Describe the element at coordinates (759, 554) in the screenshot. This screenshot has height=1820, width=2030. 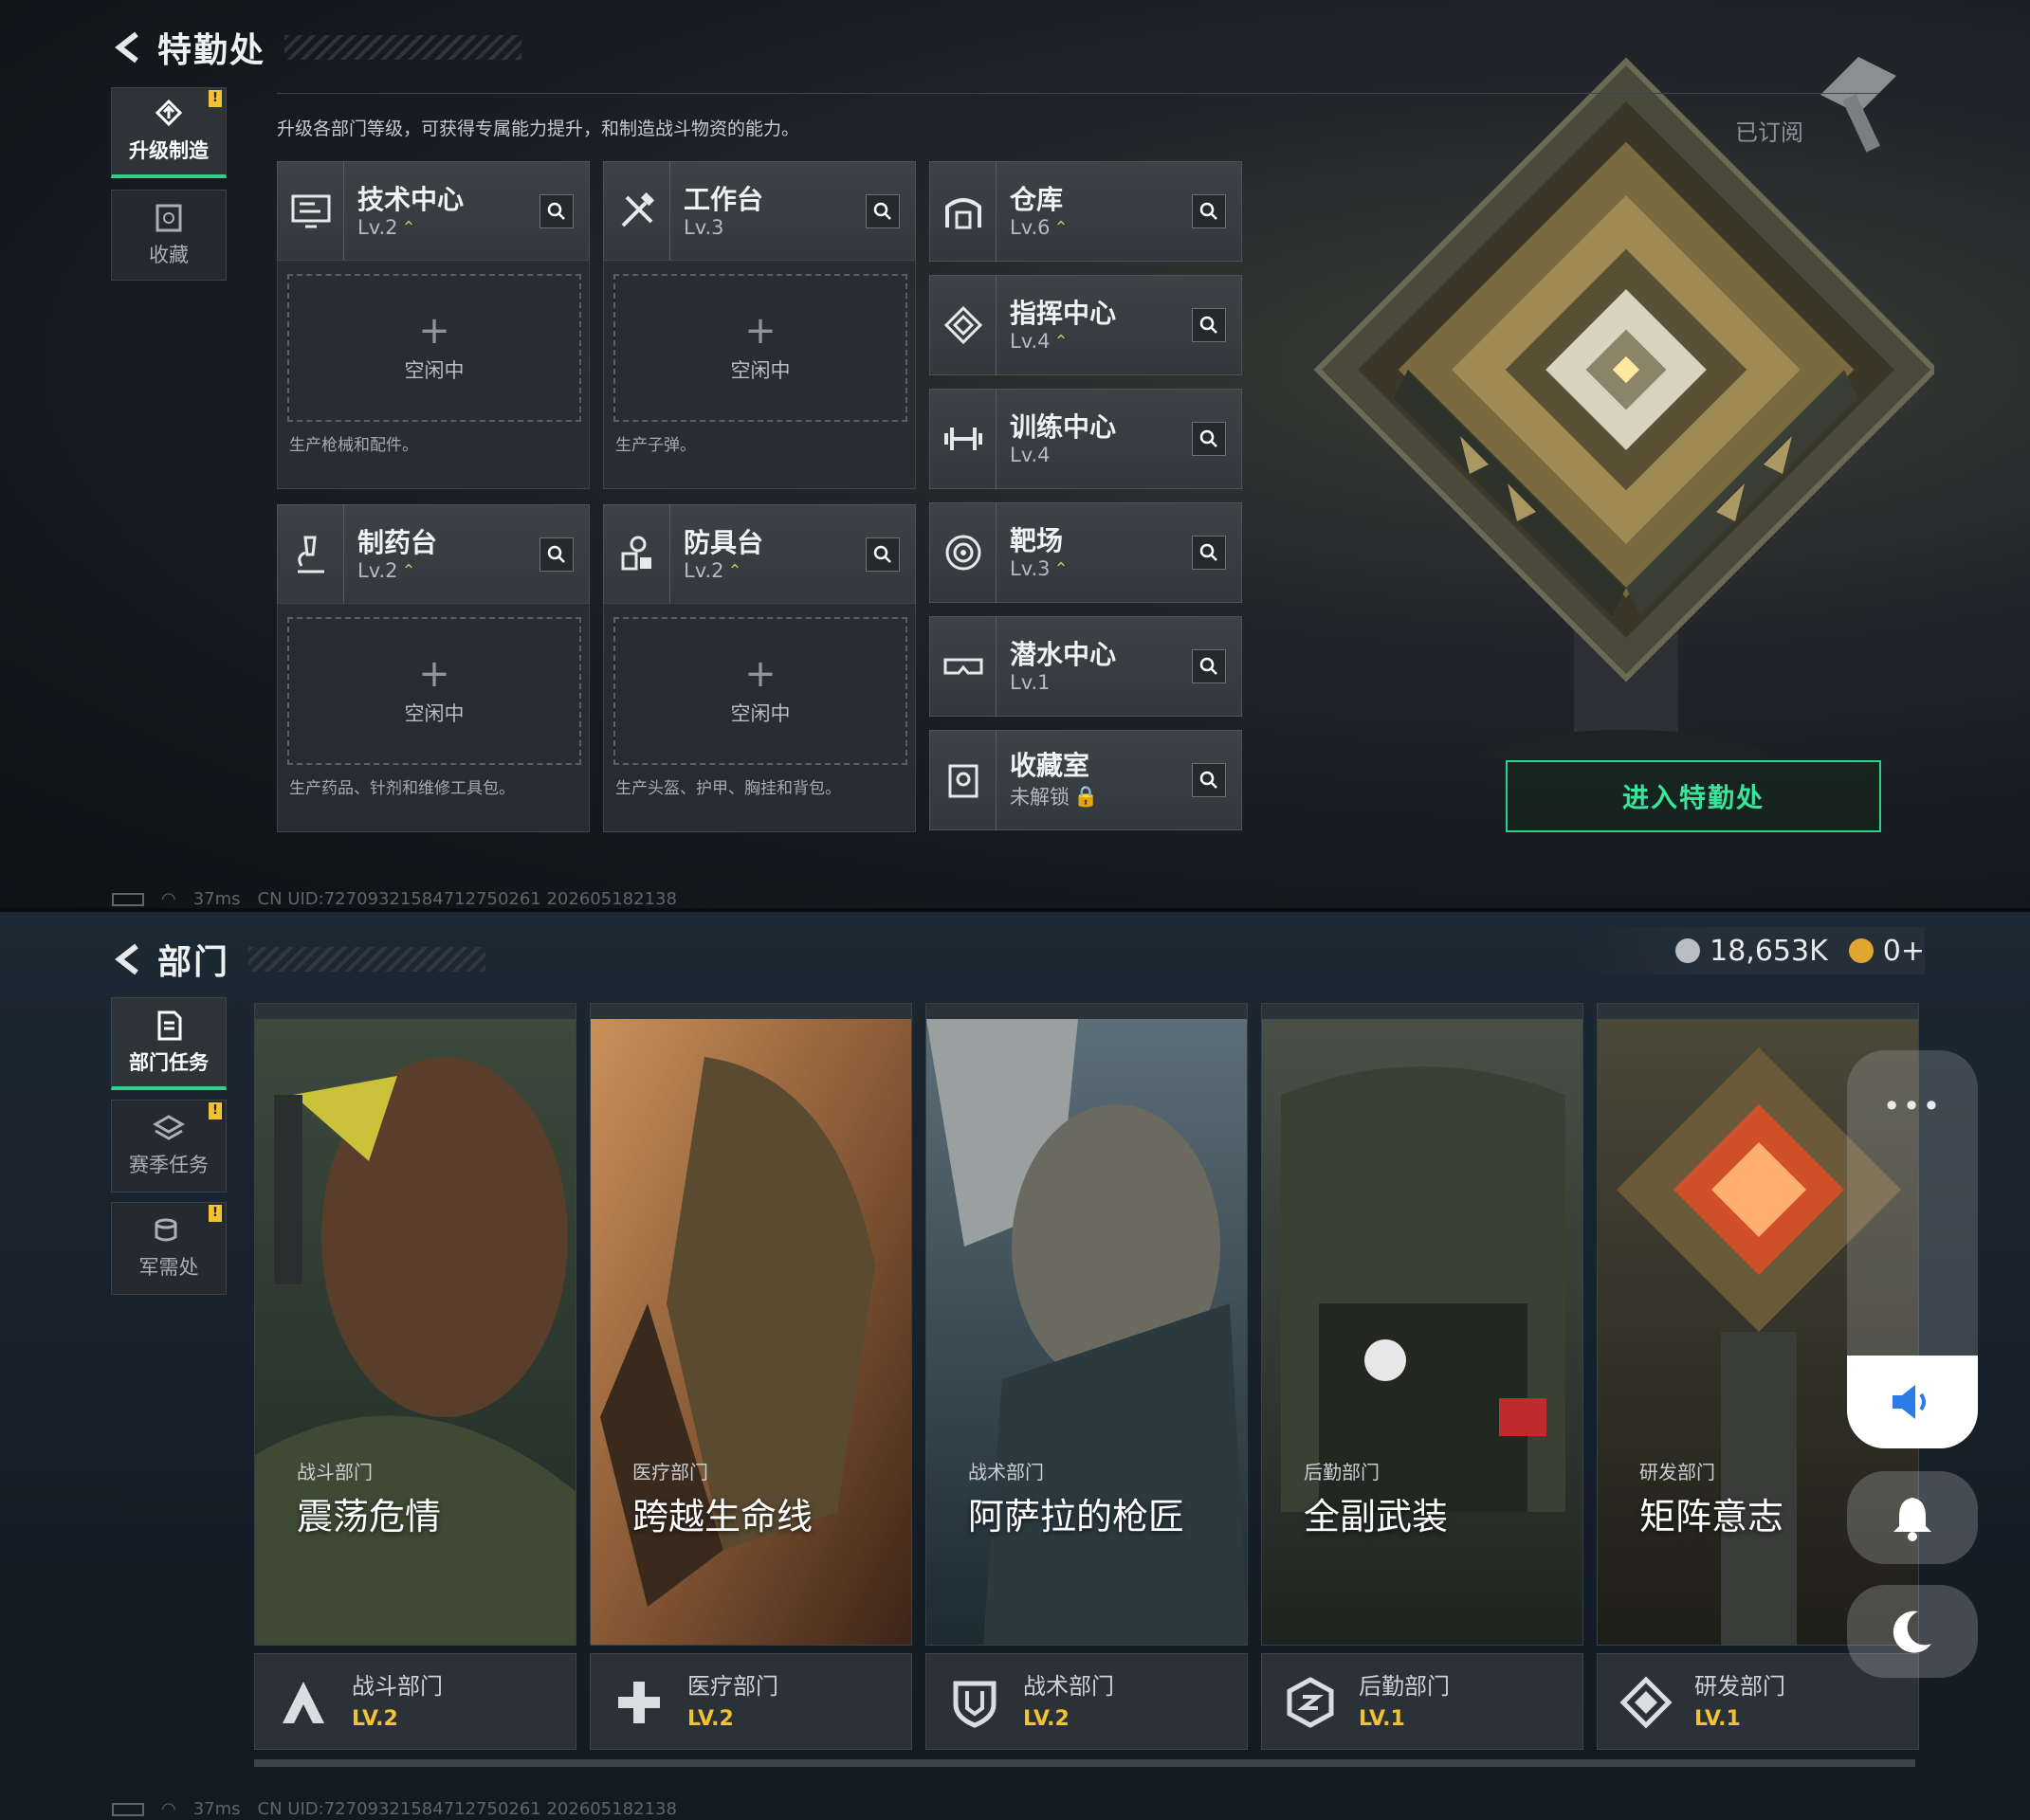
I see `facility-armor-bench: 防具台 Lv.2 ⌃` at that location.